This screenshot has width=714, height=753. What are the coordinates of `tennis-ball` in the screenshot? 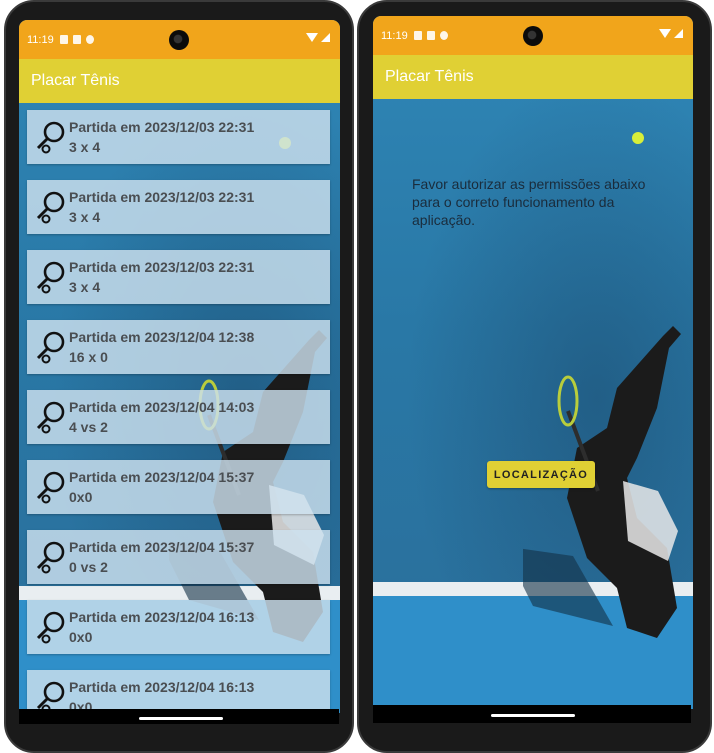 It's located at (638, 138).